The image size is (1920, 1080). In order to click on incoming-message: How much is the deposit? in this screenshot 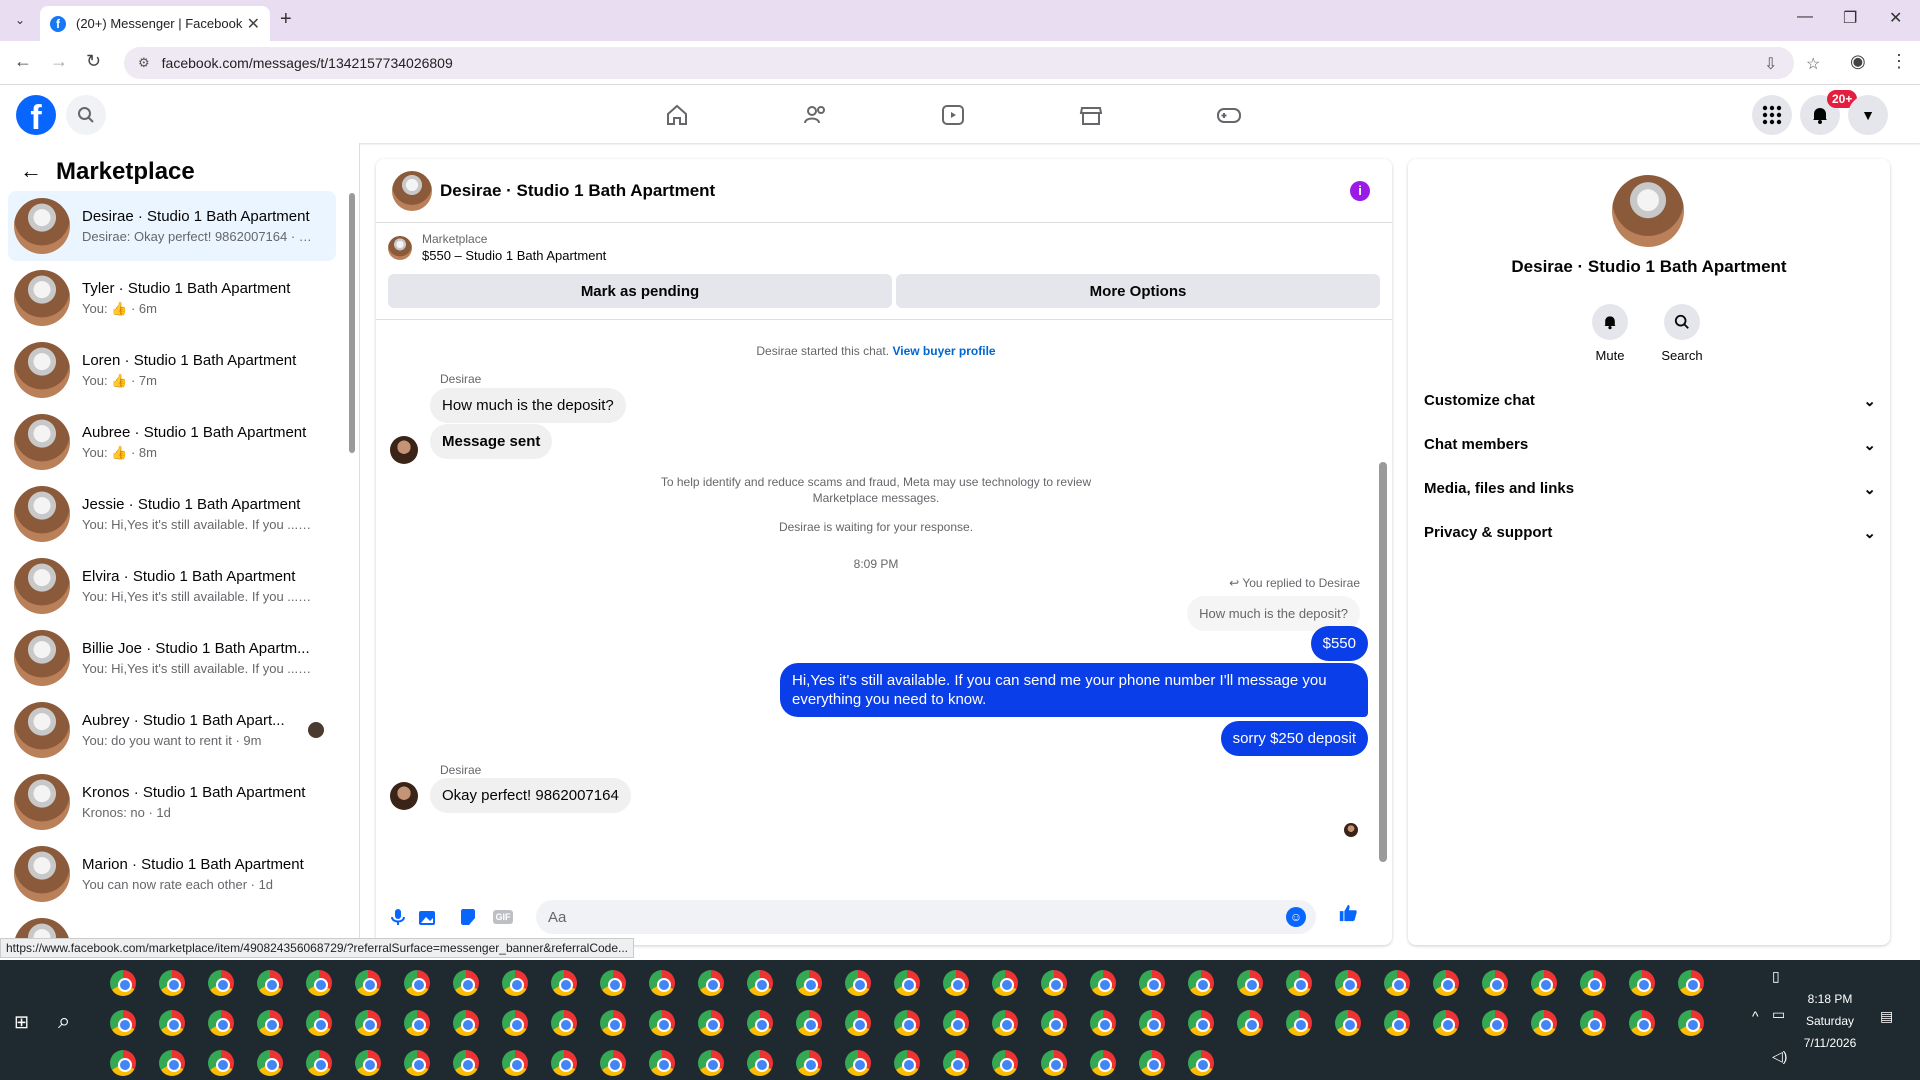, I will do `click(528, 405)`.